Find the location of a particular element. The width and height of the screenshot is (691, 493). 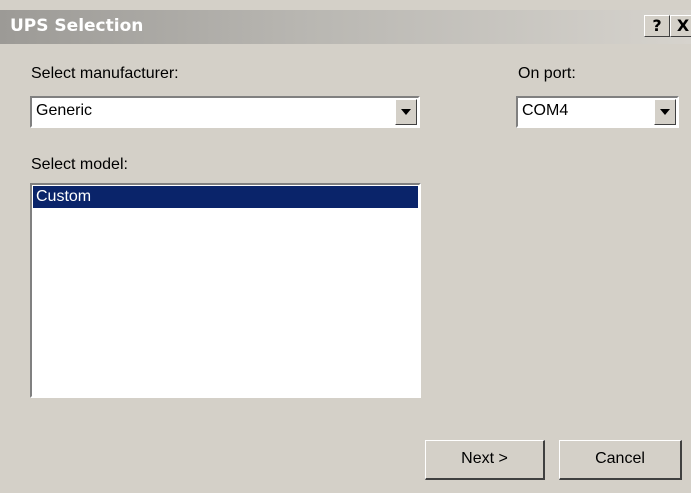

port-dropdown: COM4 is located at coordinates (597, 112).